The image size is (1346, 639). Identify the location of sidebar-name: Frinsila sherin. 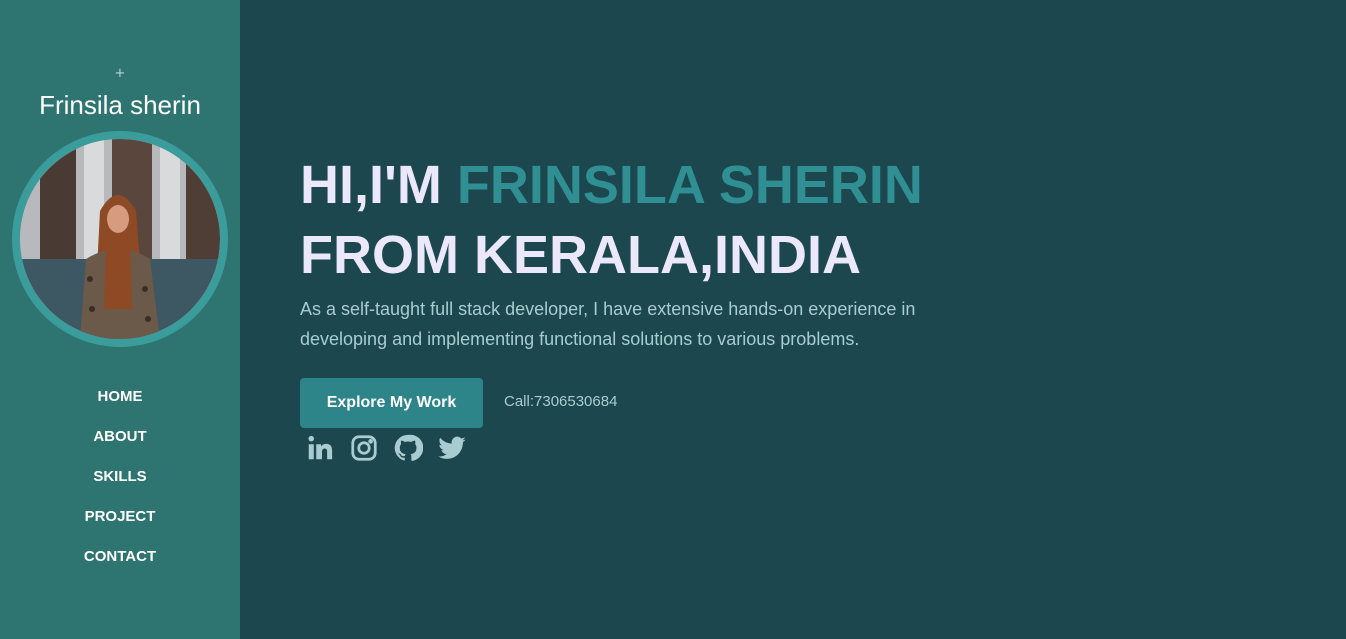
(120, 105).